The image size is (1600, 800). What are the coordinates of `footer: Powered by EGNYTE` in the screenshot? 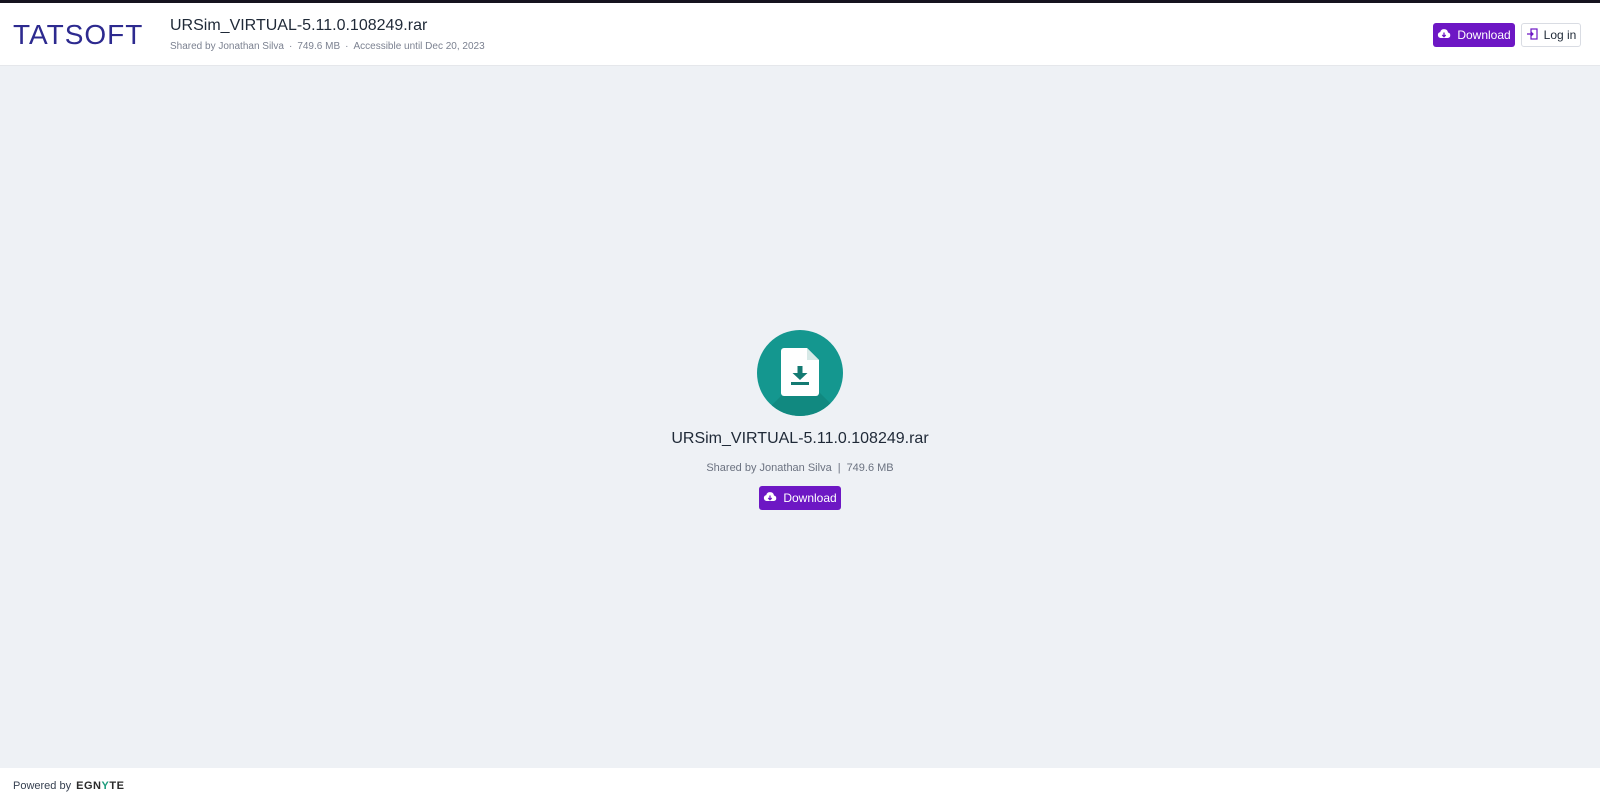 It's located at (800, 784).